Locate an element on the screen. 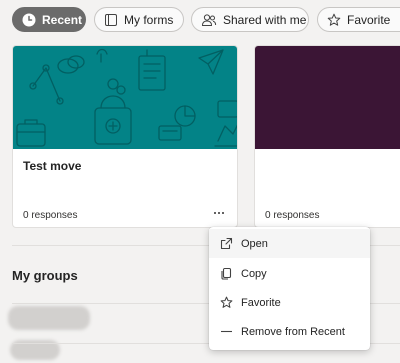 Image resolution: width=400 pixels, height=363 pixels. filter-recent: Recent is located at coordinates (49, 19).